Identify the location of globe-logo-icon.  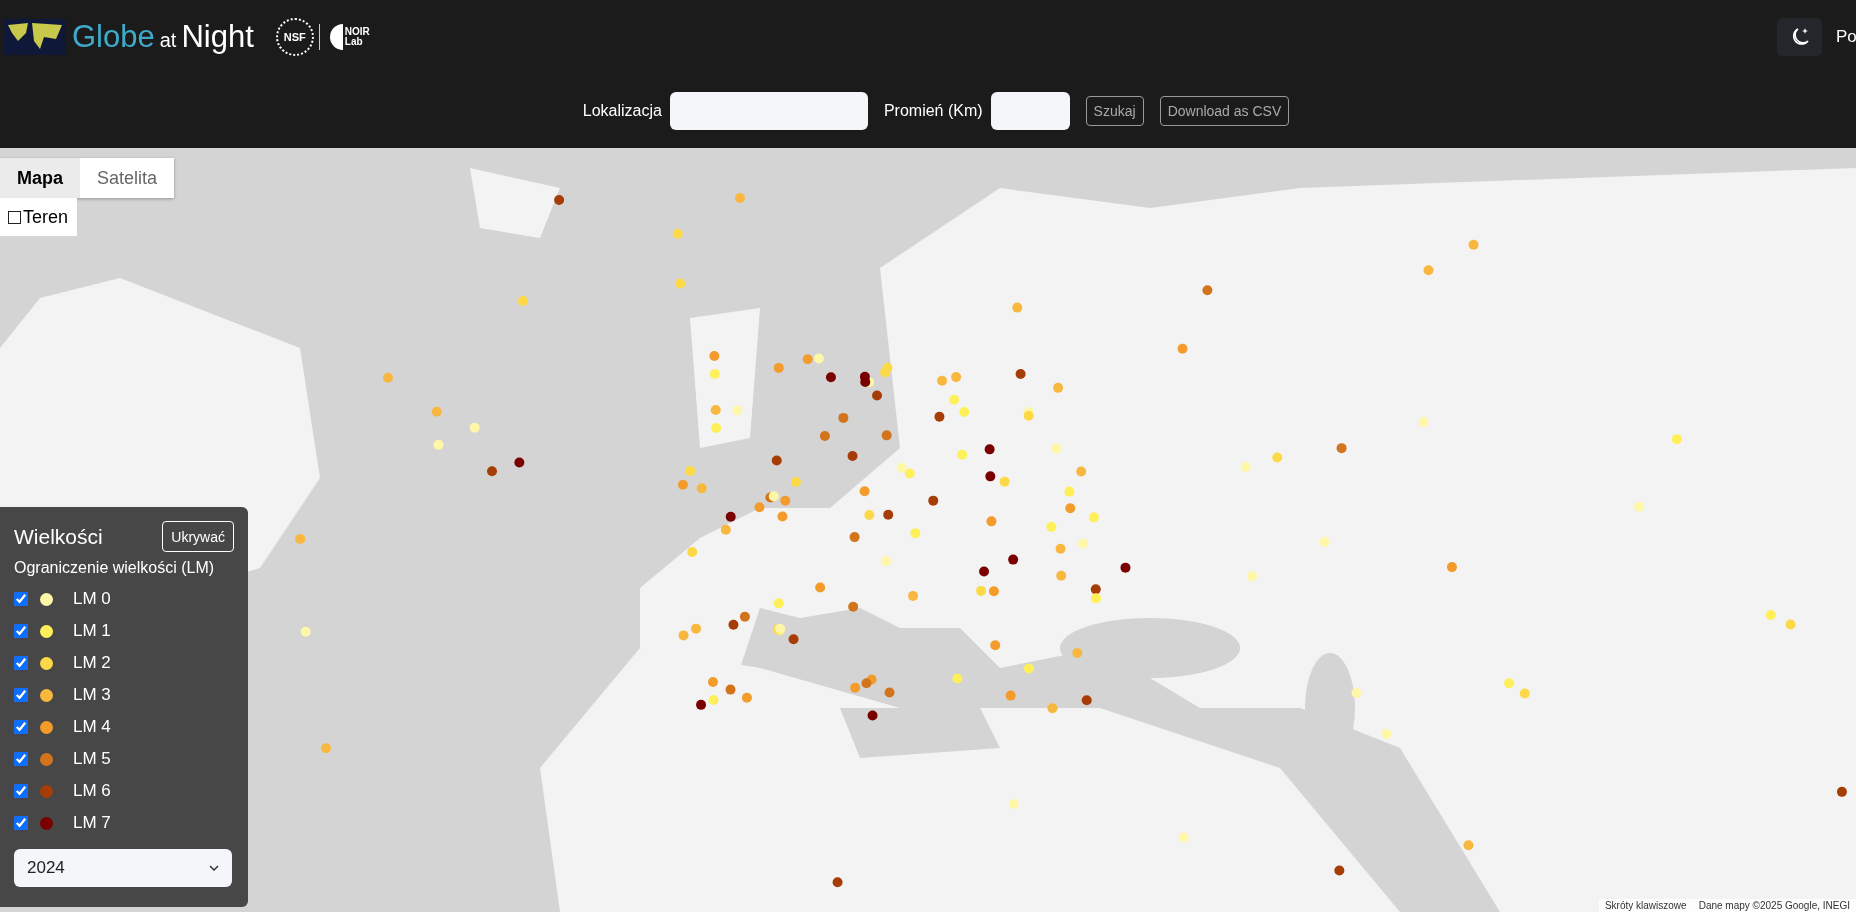
(35, 37).